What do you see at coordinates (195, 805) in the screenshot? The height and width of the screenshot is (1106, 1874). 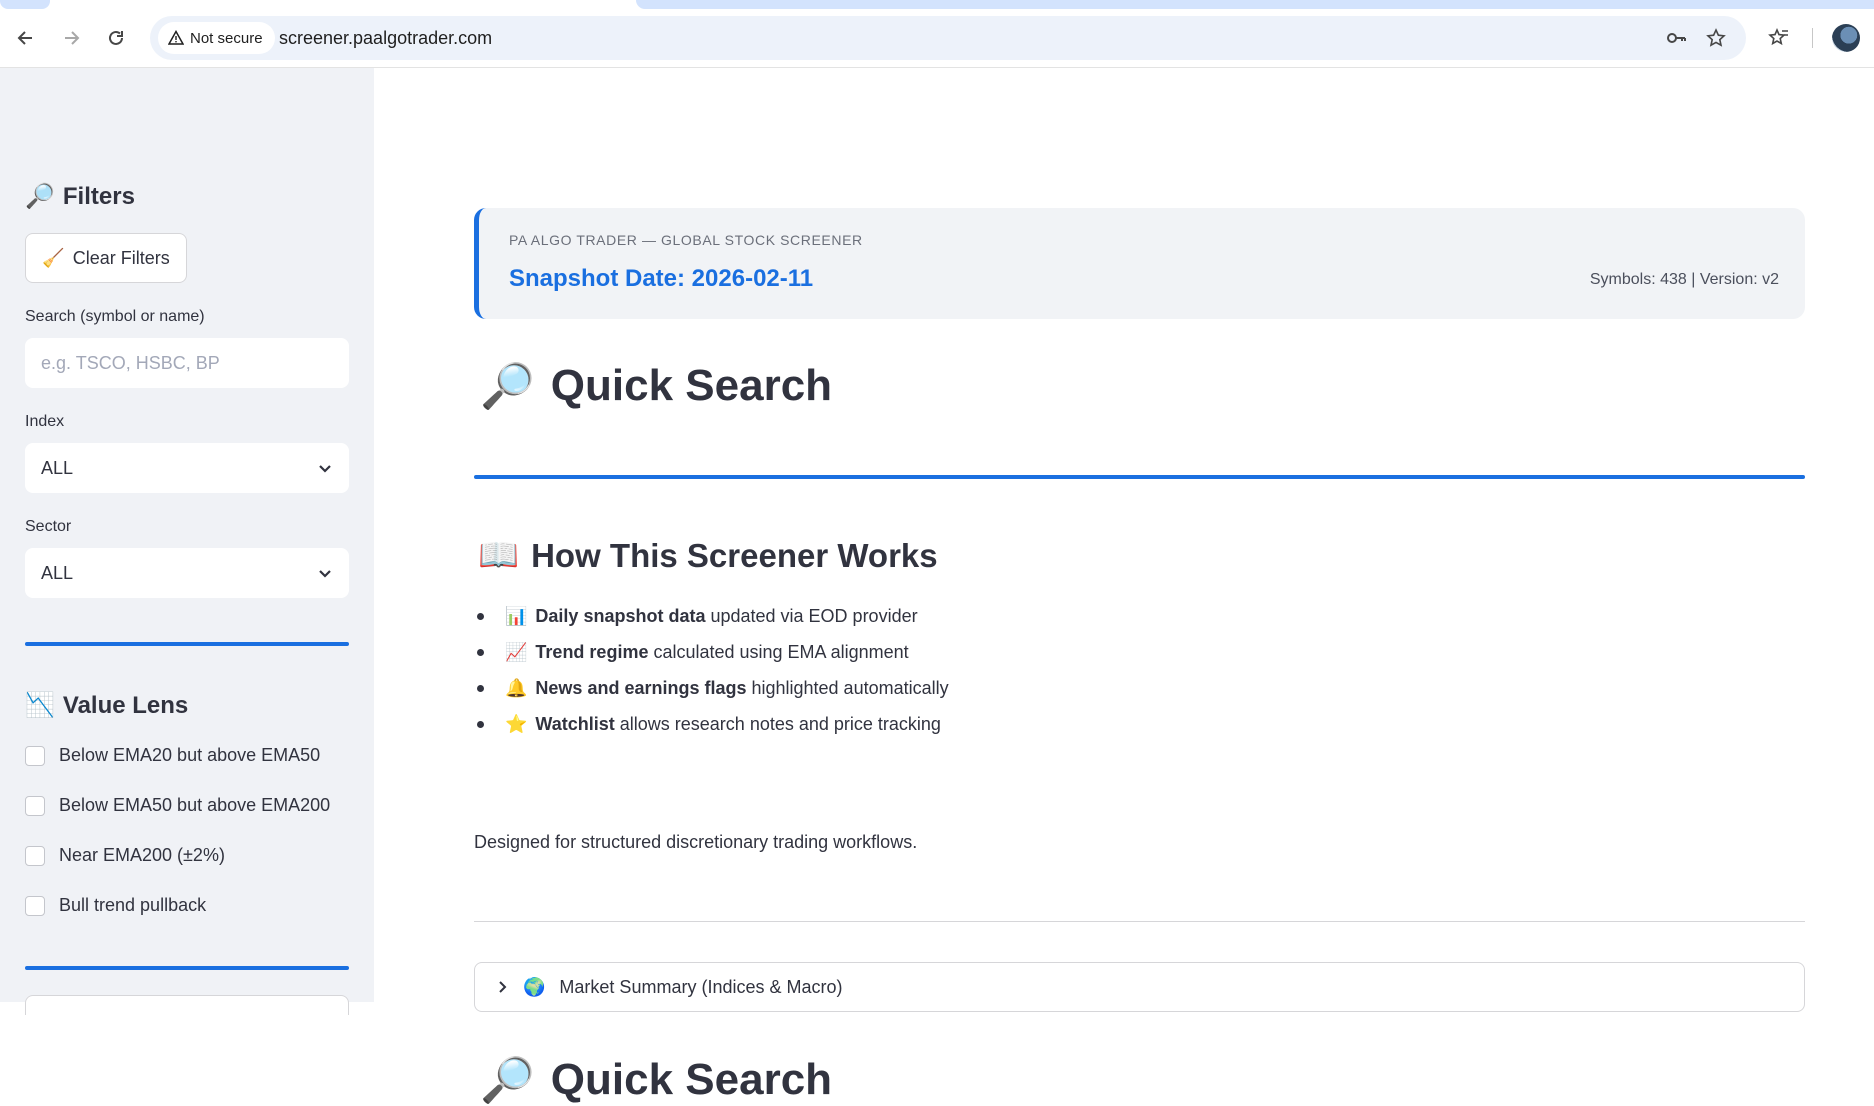 I see `option-label: Below EMA50 but above EMA200` at bounding box center [195, 805].